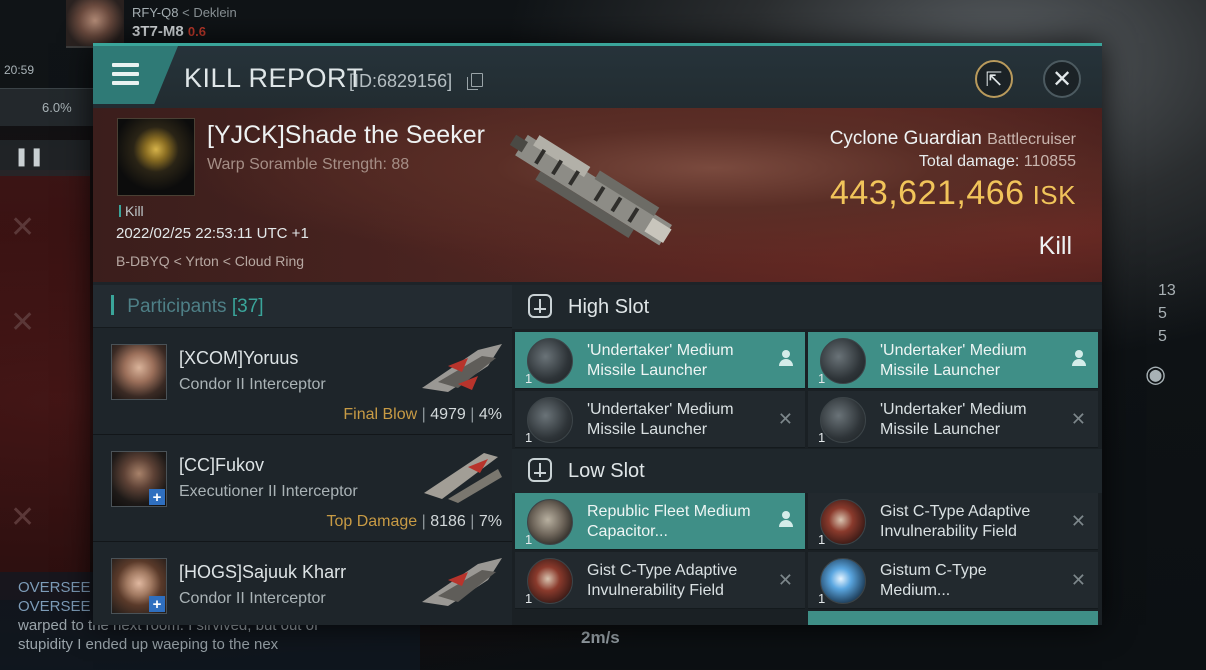 The image size is (1206, 670). What do you see at coordinates (401, 81) in the screenshot?
I see `kill-id: [ID:6829156]` at bounding box center [401, 81].